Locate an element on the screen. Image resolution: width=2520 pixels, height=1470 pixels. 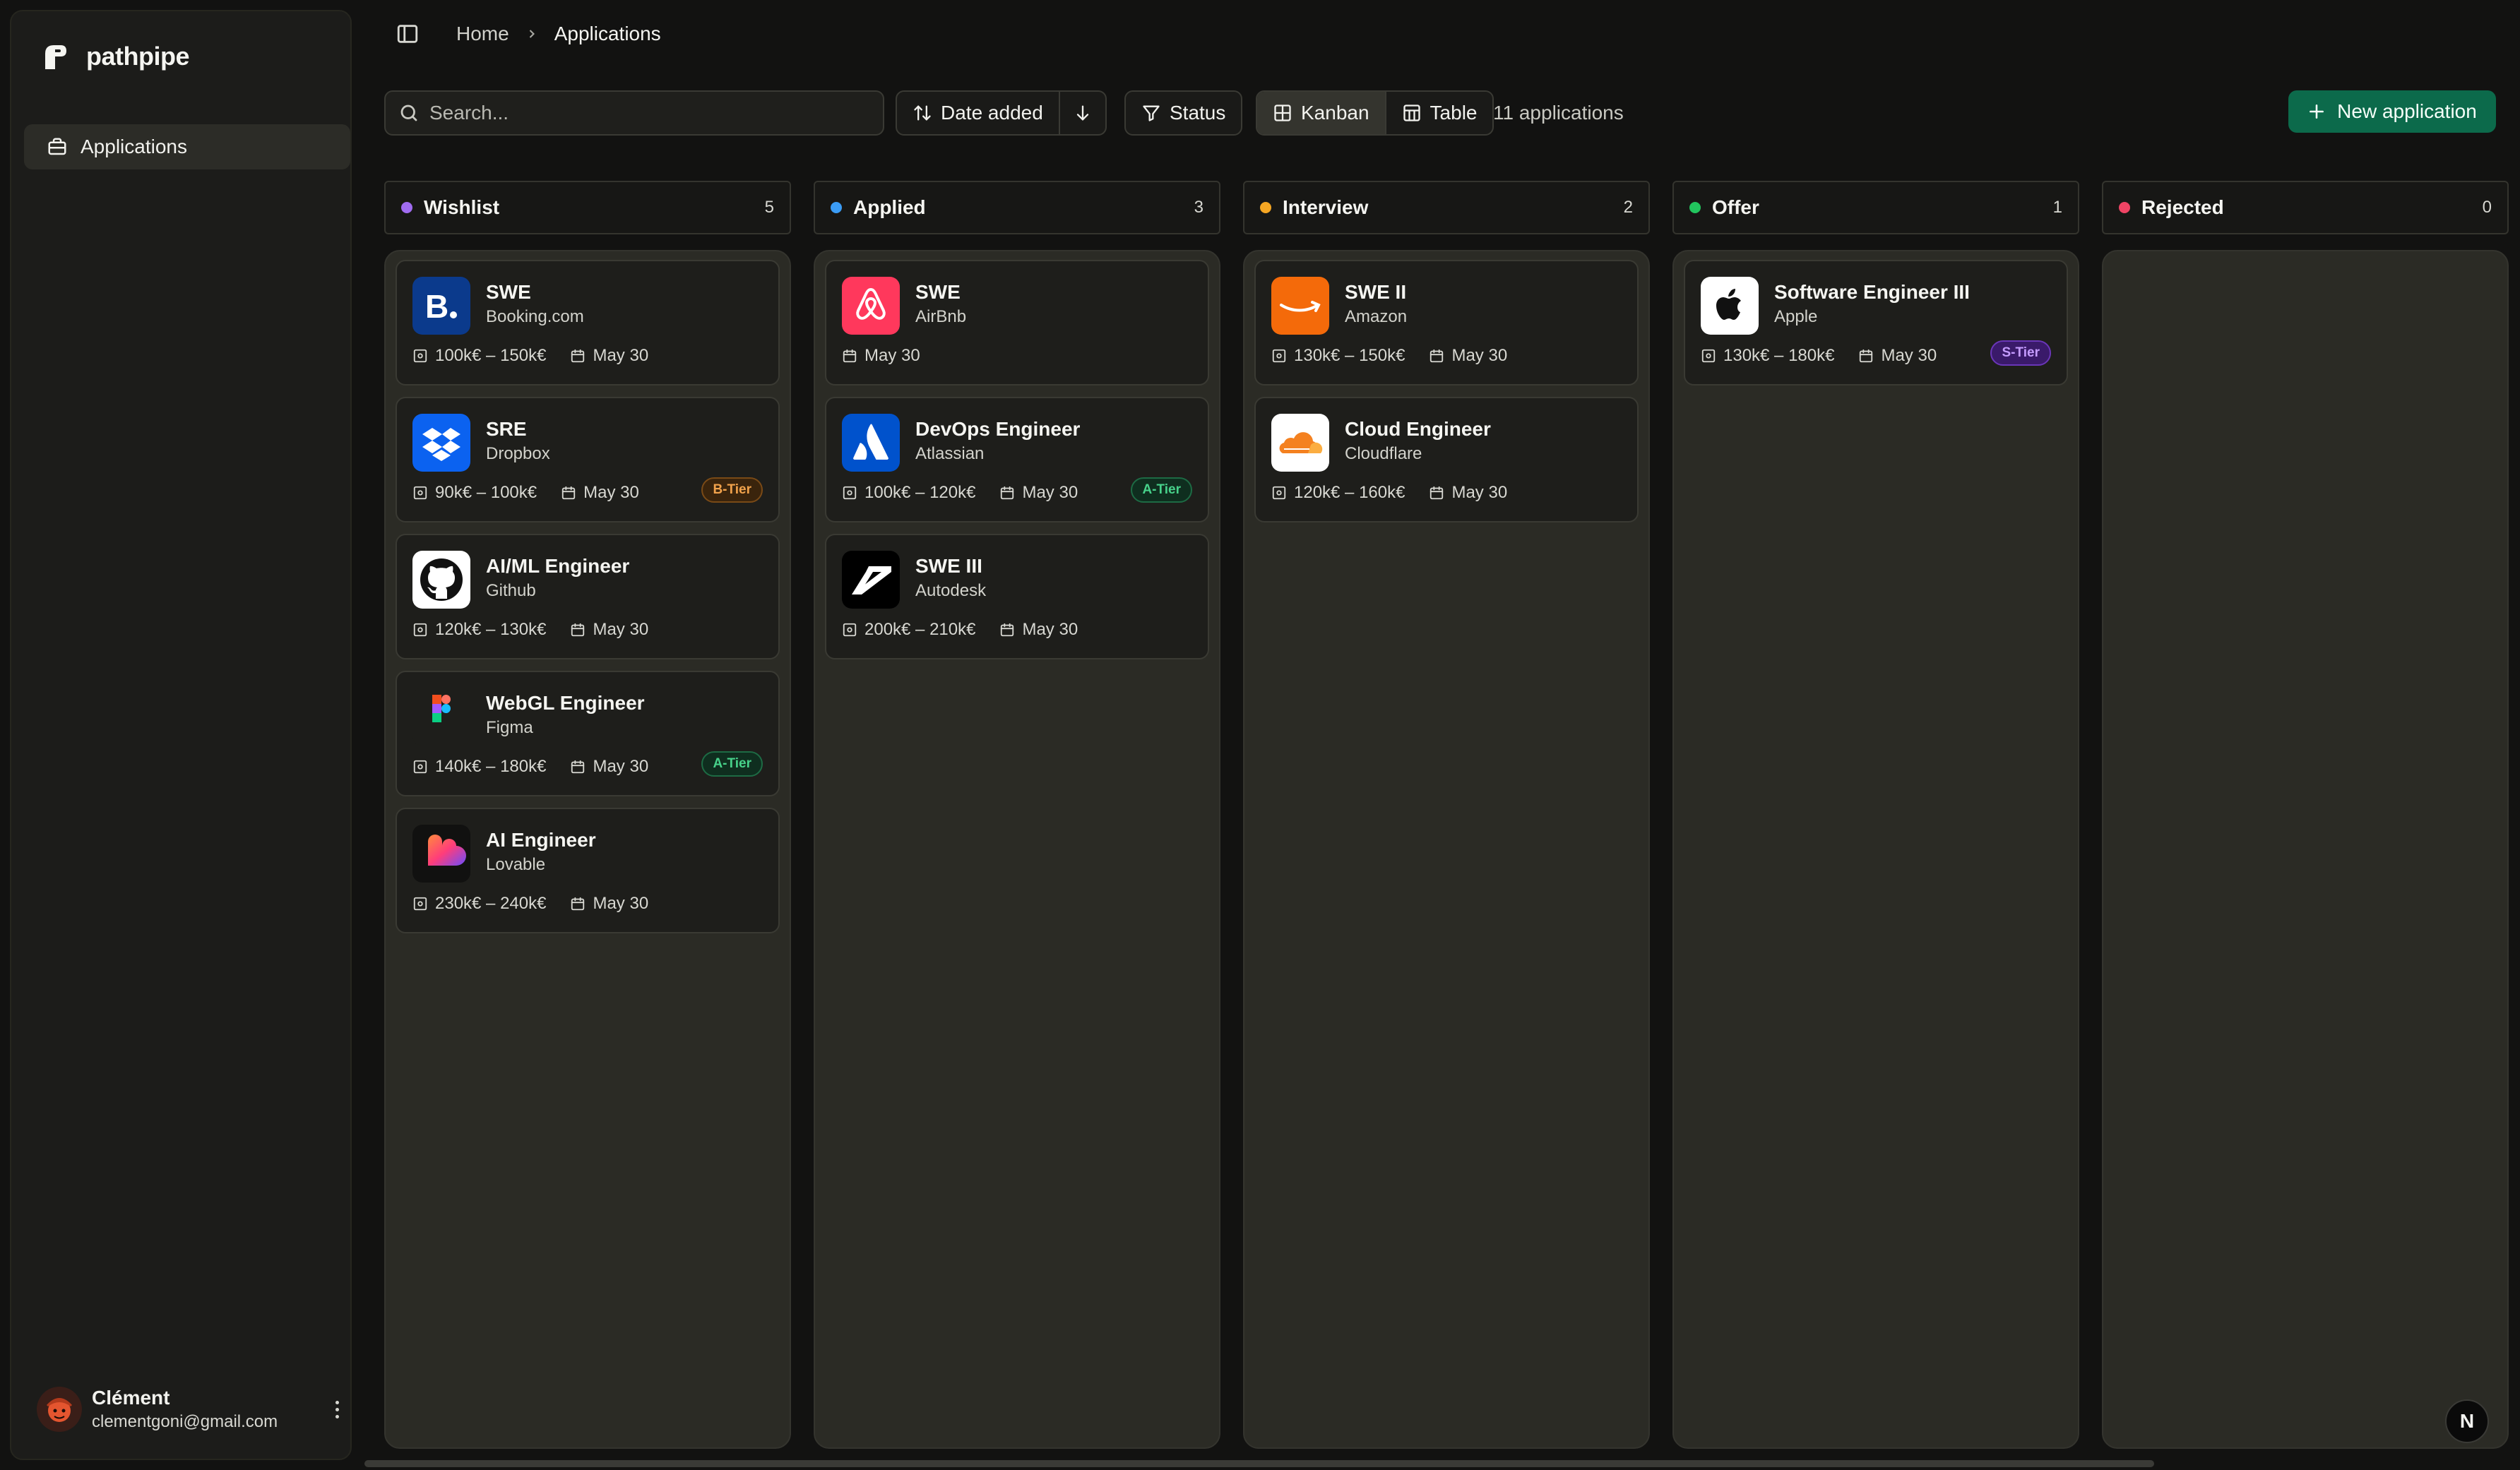
sort-button: Date added is located at coordinates (978, 113).